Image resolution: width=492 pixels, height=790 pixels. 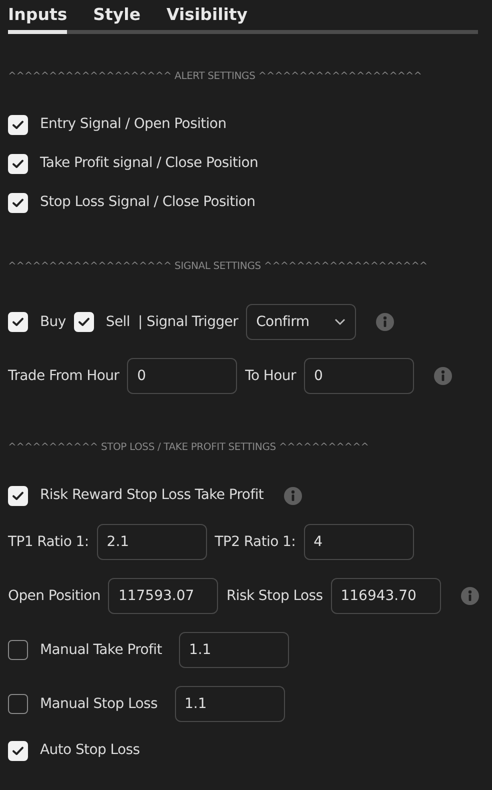 What do you see at coordinates (188, 322) in the screenshot?
I see `field-label: | Signal Trigger` at bounding box center [188, 322].